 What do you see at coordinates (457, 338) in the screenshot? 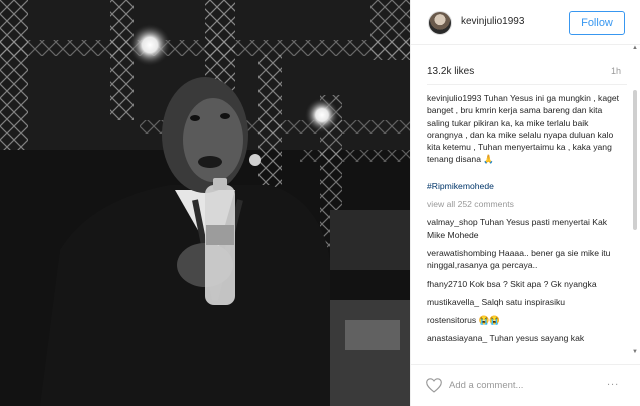
I see `comment-username: anastasiayana_` at bounding box center [457, 338].